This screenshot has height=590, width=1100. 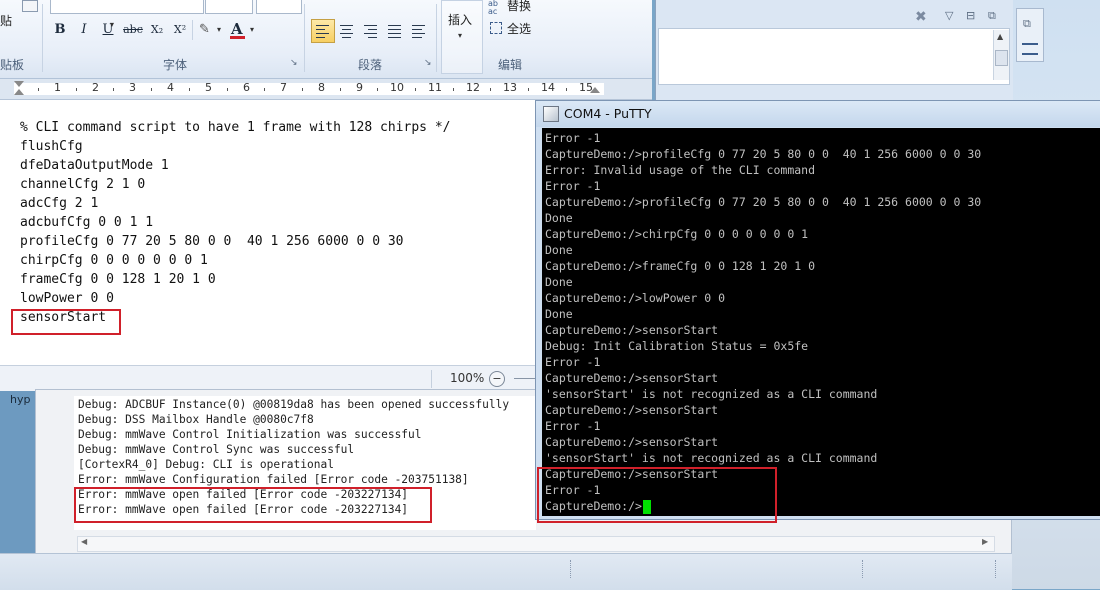 I want to click on putty-title: COM4 - PuTTY, so click(x=608, y=113).